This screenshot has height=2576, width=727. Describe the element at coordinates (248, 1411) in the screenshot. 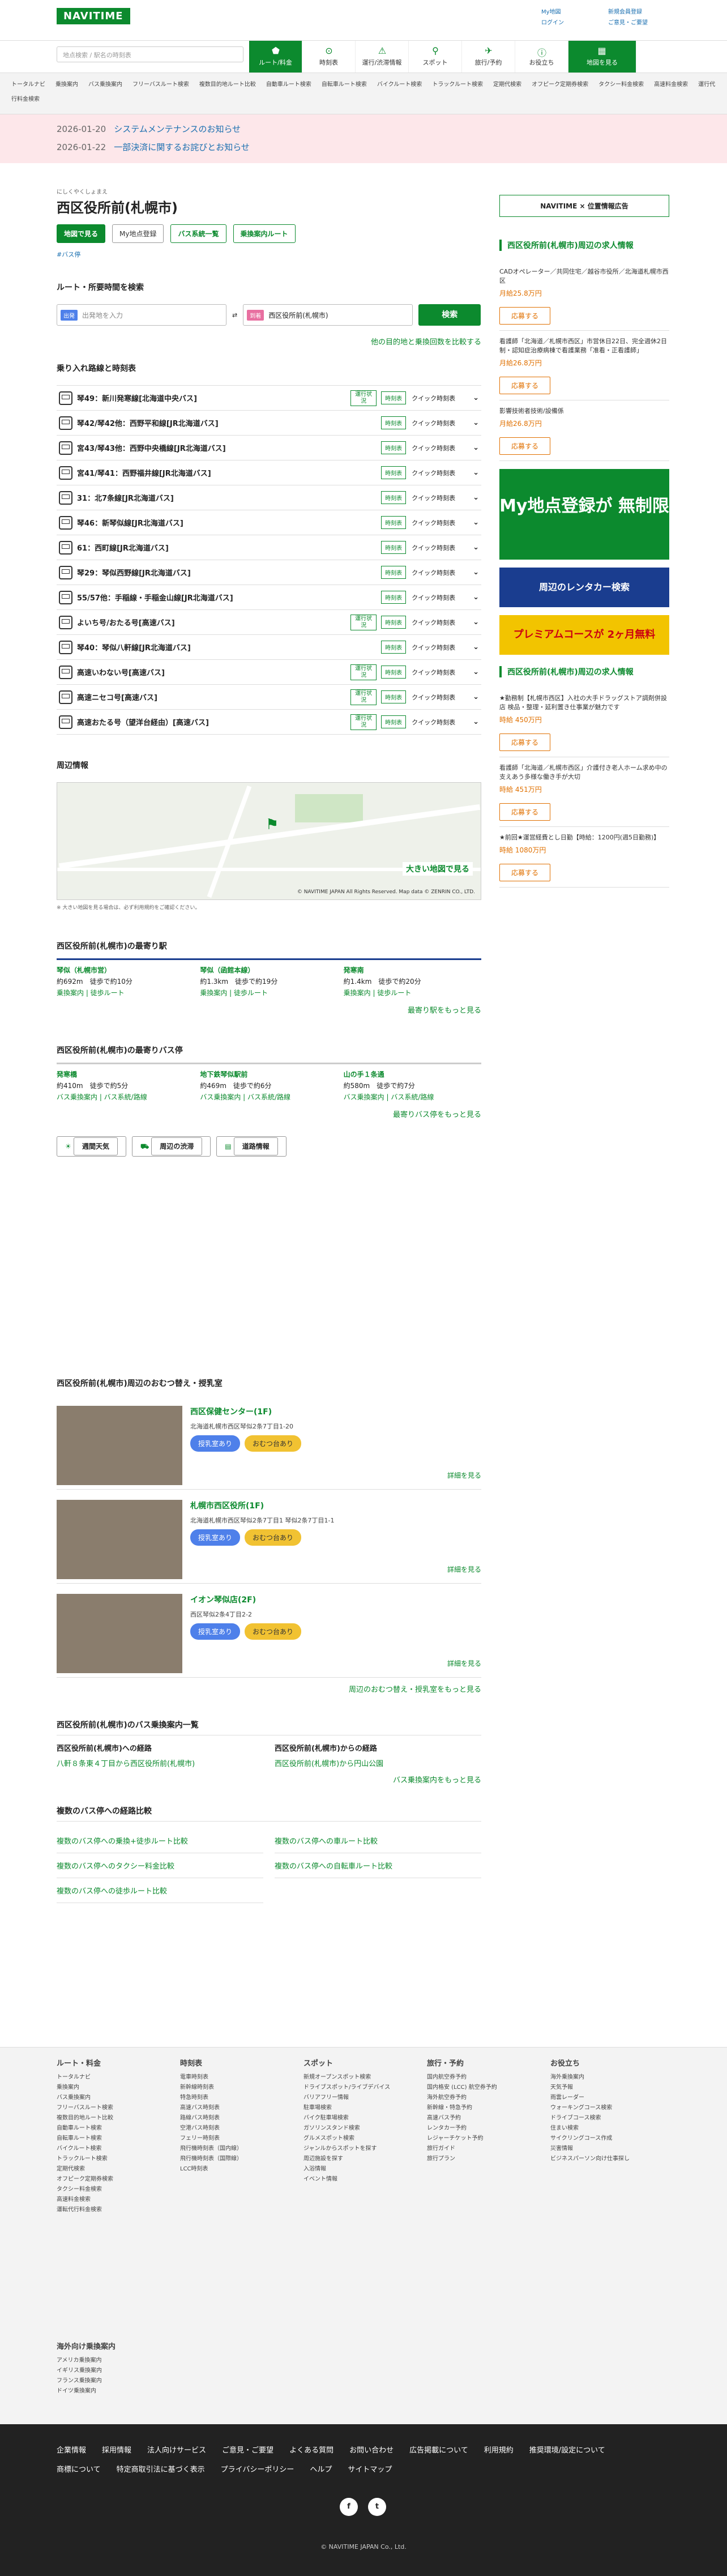

I see `facility-name: 西区保健センター(1F)` at that location.